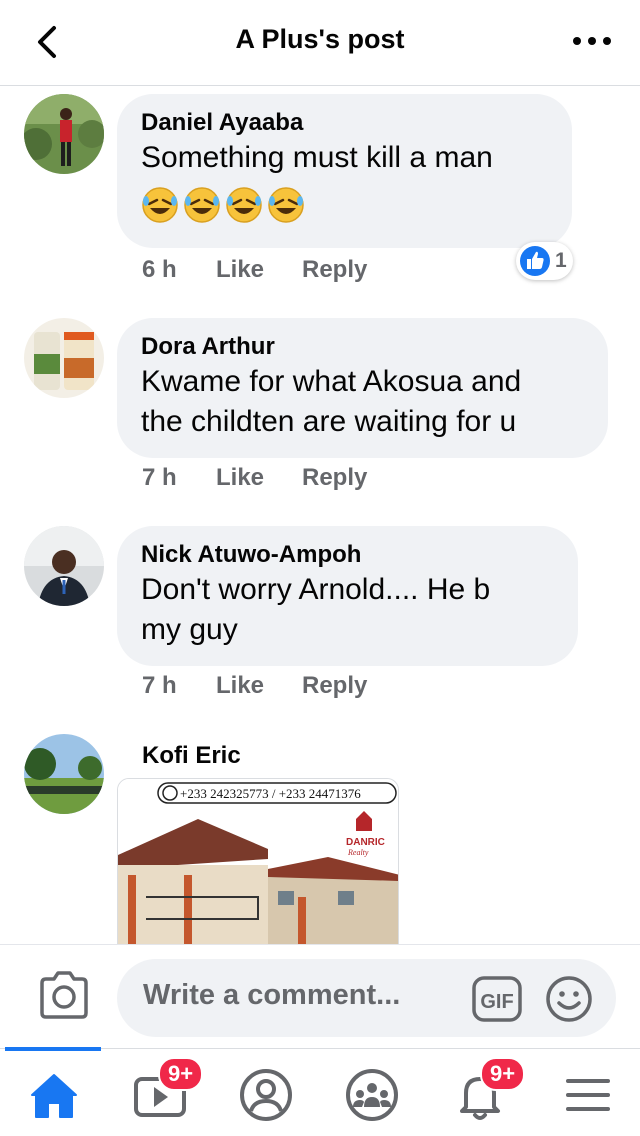 The width and height of the screenshot is (640, 1136). I want to click on comment-time: 6 h, so click(159, 269).